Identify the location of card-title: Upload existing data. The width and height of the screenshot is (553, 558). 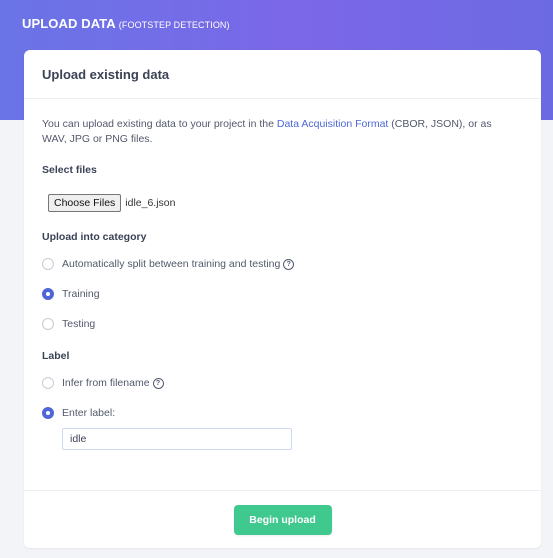
(106, 74).